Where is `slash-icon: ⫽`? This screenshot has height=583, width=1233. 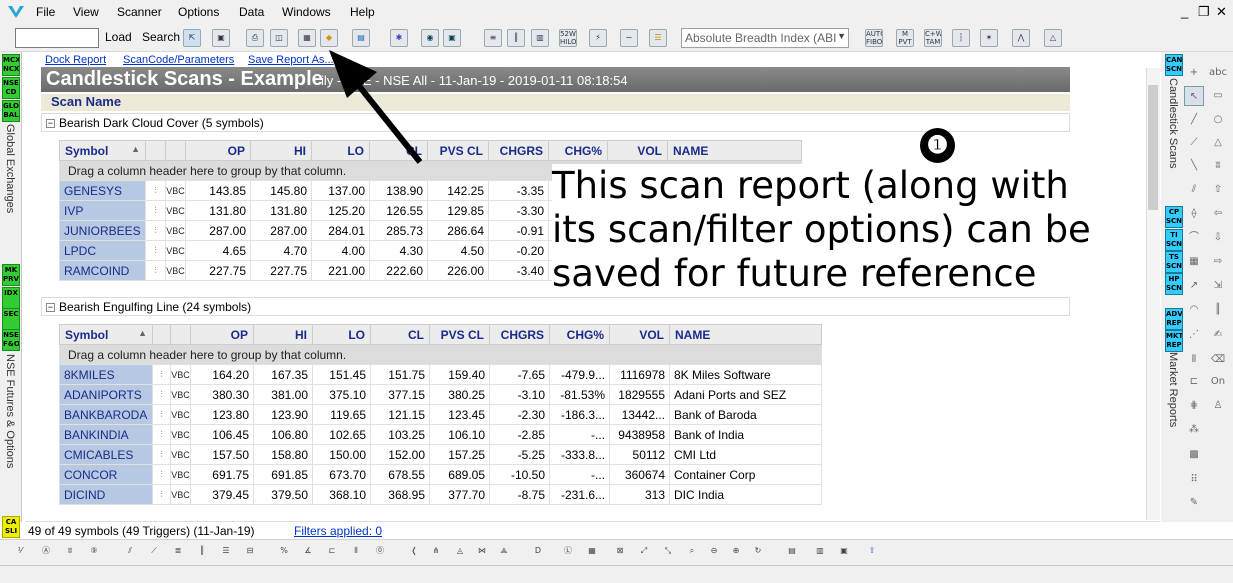 slash-icon: ⫽ is located at coordinates (130, 551).